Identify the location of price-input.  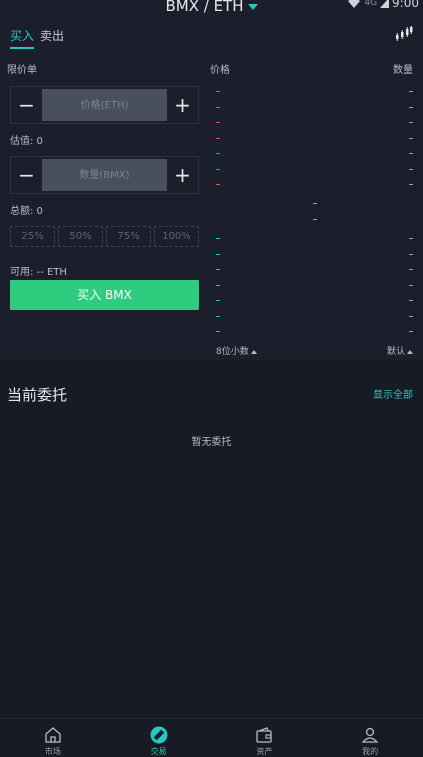
(104, 105).